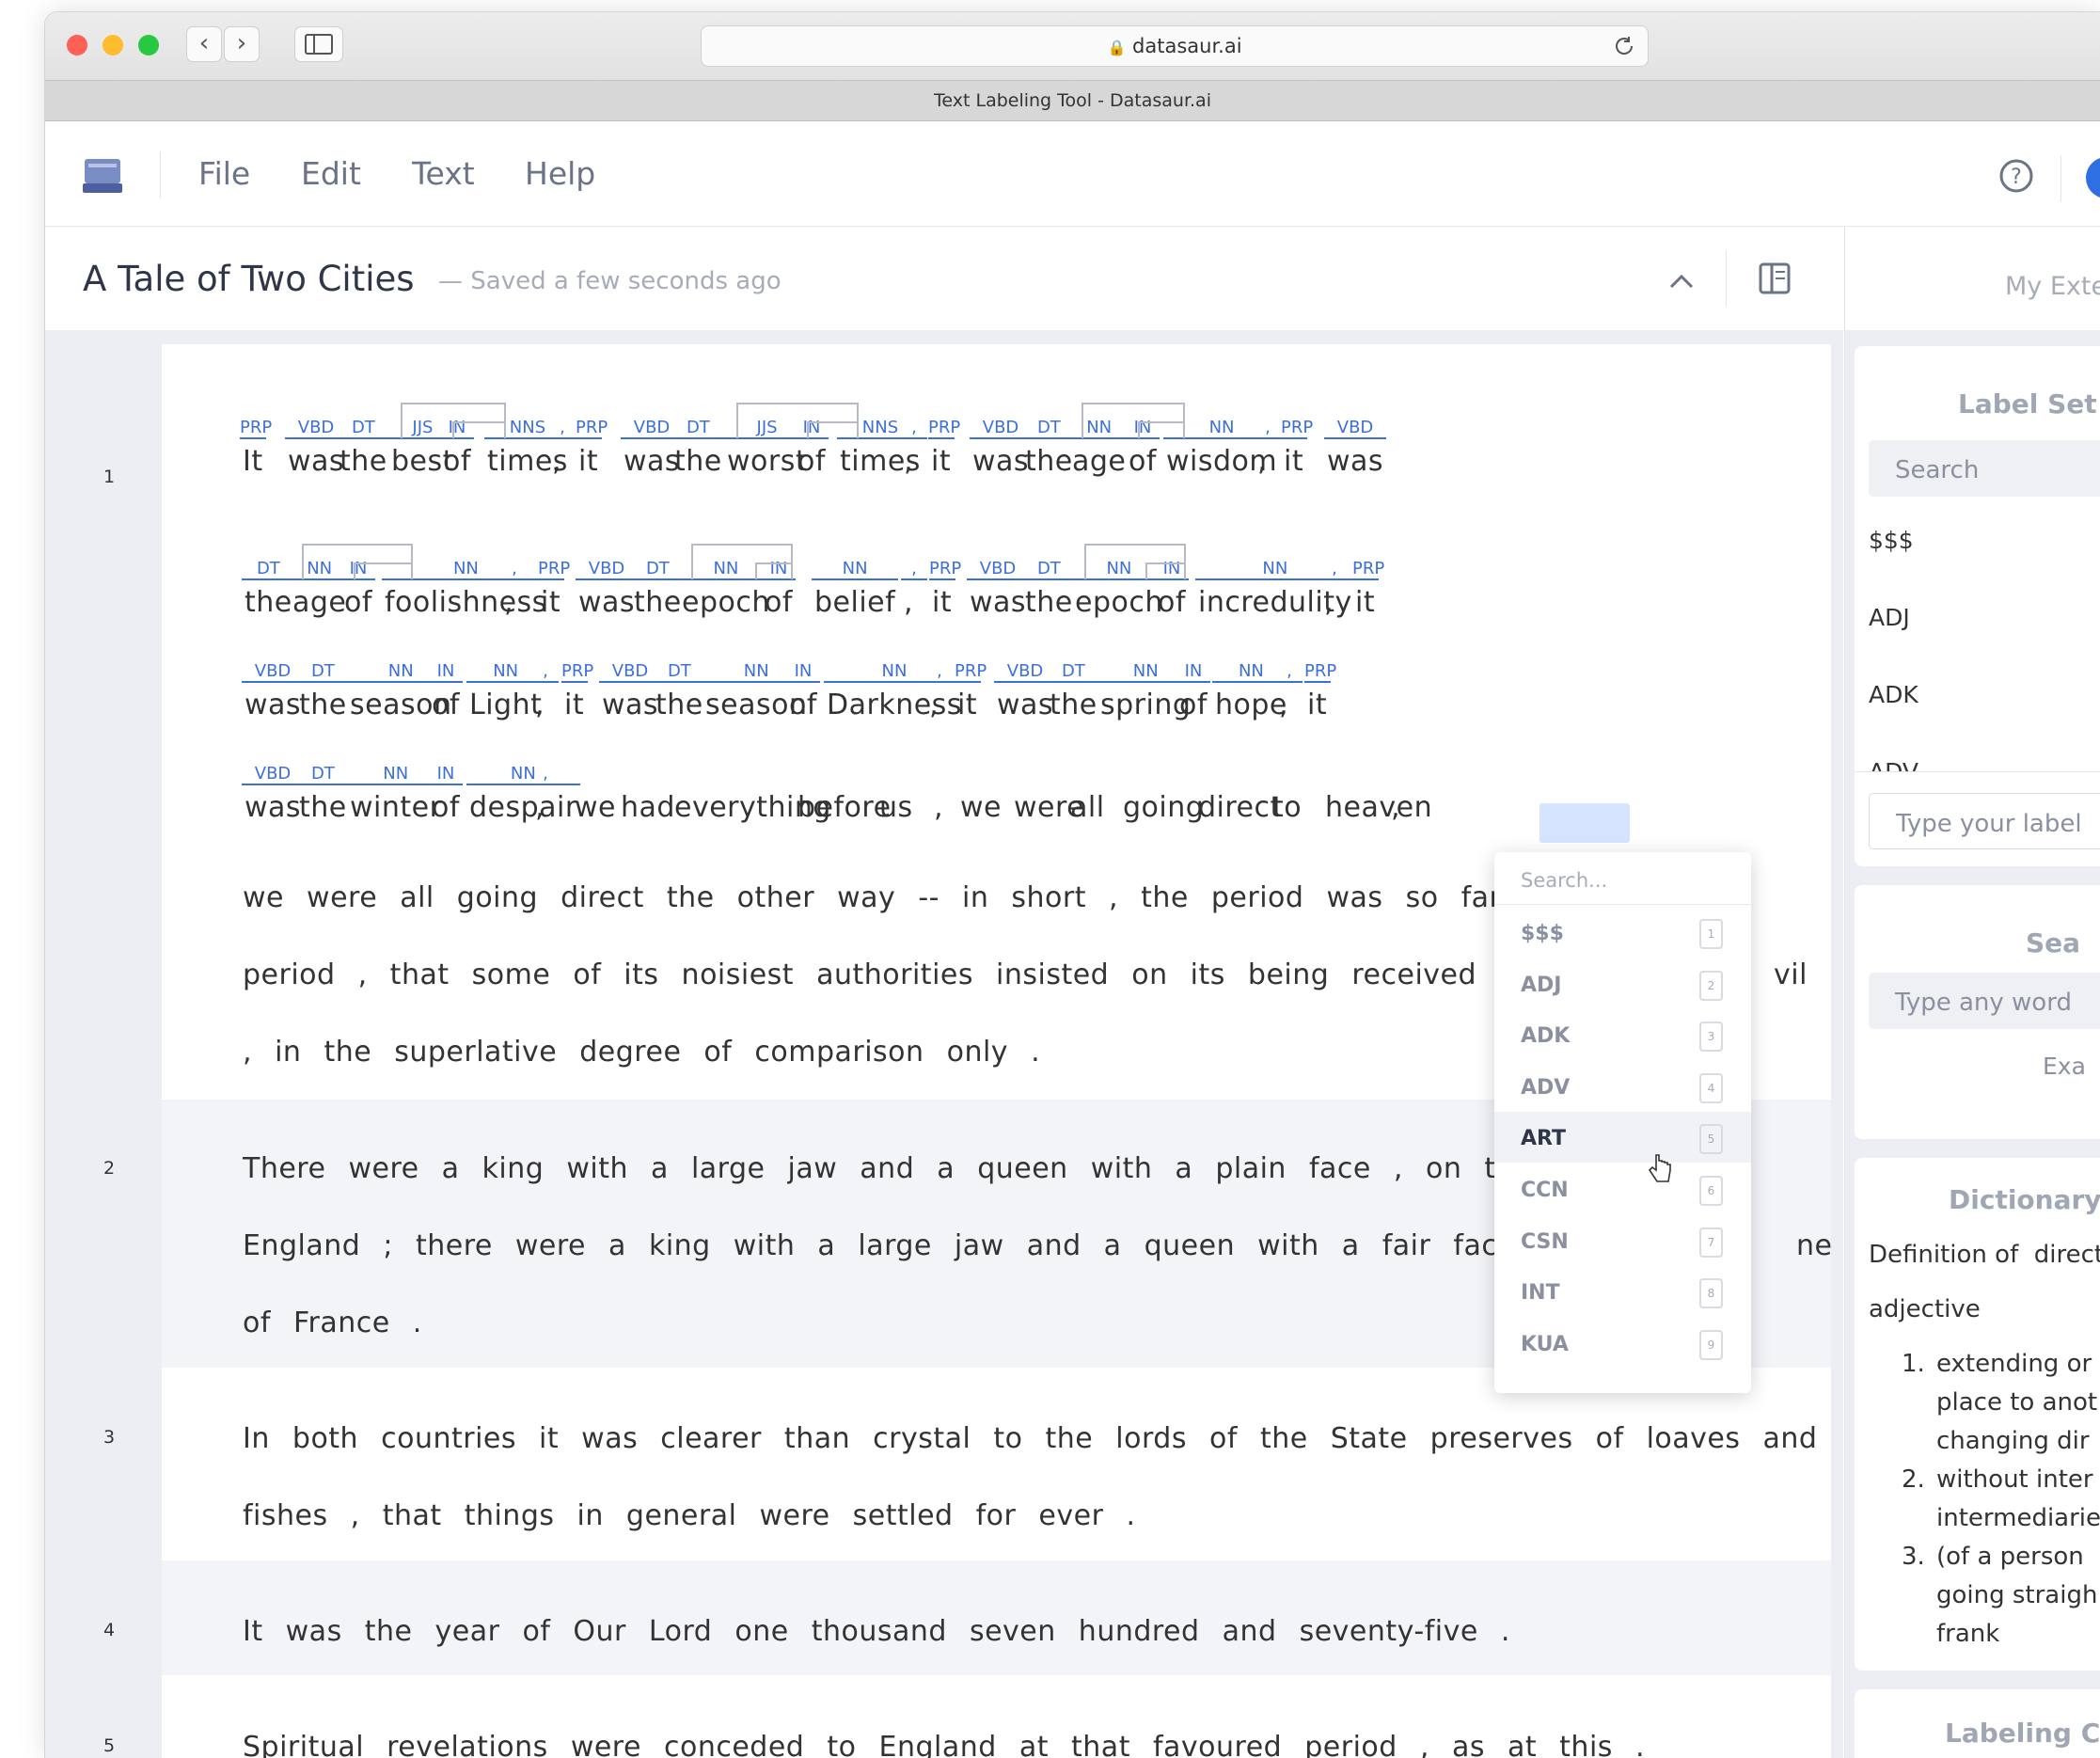 The height and width of the screenshot is (1758, 2100). Describe the element at coordinates (242, 44) in the screenshot. I see `forward-button: ›` at that location.